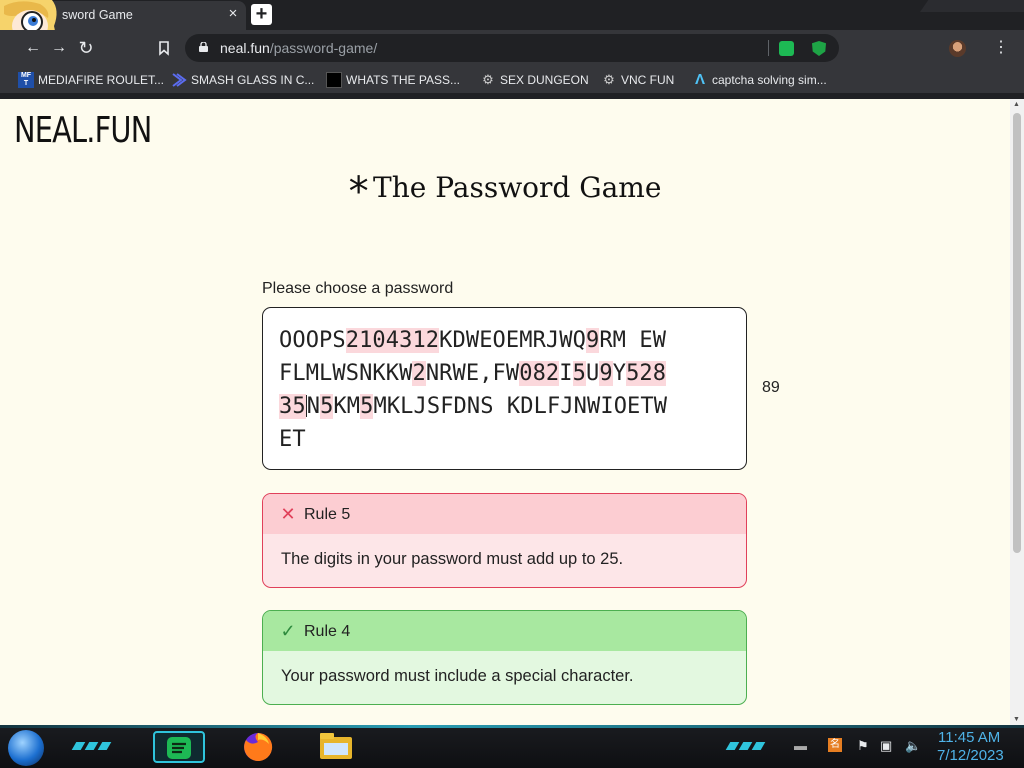 The height and width of the screenshot is (768, 1024). I want to click on file-explorer-icon, so click(336, 746).